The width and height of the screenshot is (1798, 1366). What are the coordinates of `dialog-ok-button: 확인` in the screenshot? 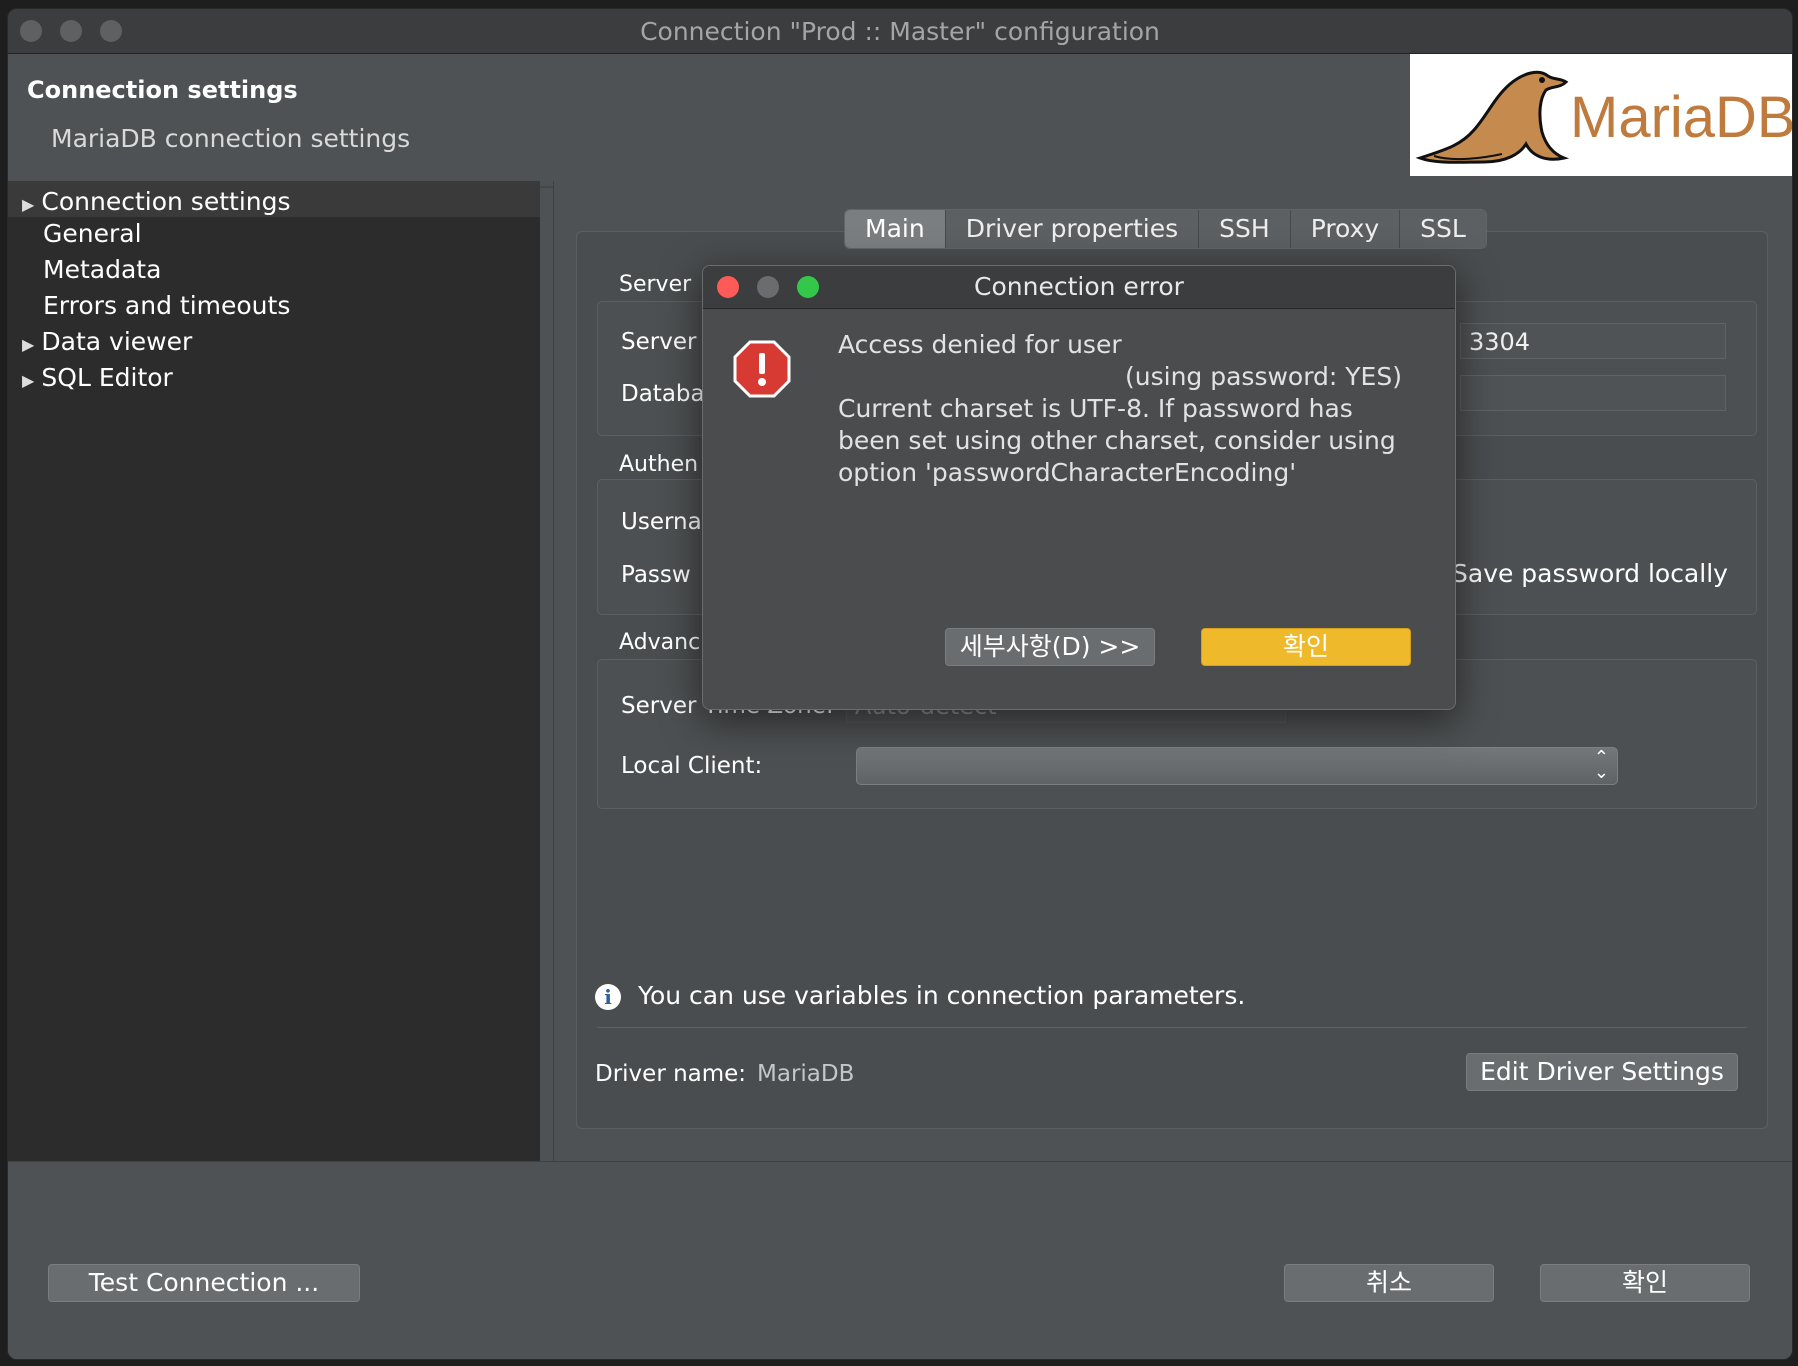 It's located at (1306, 647).